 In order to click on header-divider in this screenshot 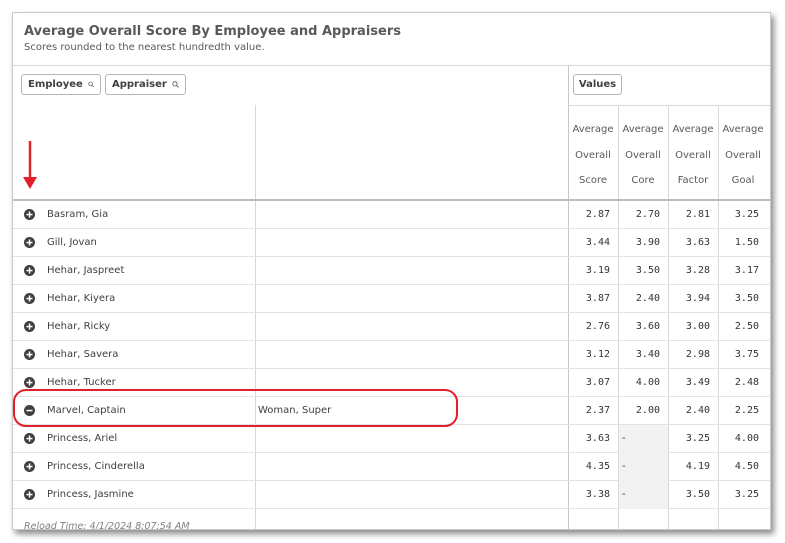, I will do `click(391, 65)`.